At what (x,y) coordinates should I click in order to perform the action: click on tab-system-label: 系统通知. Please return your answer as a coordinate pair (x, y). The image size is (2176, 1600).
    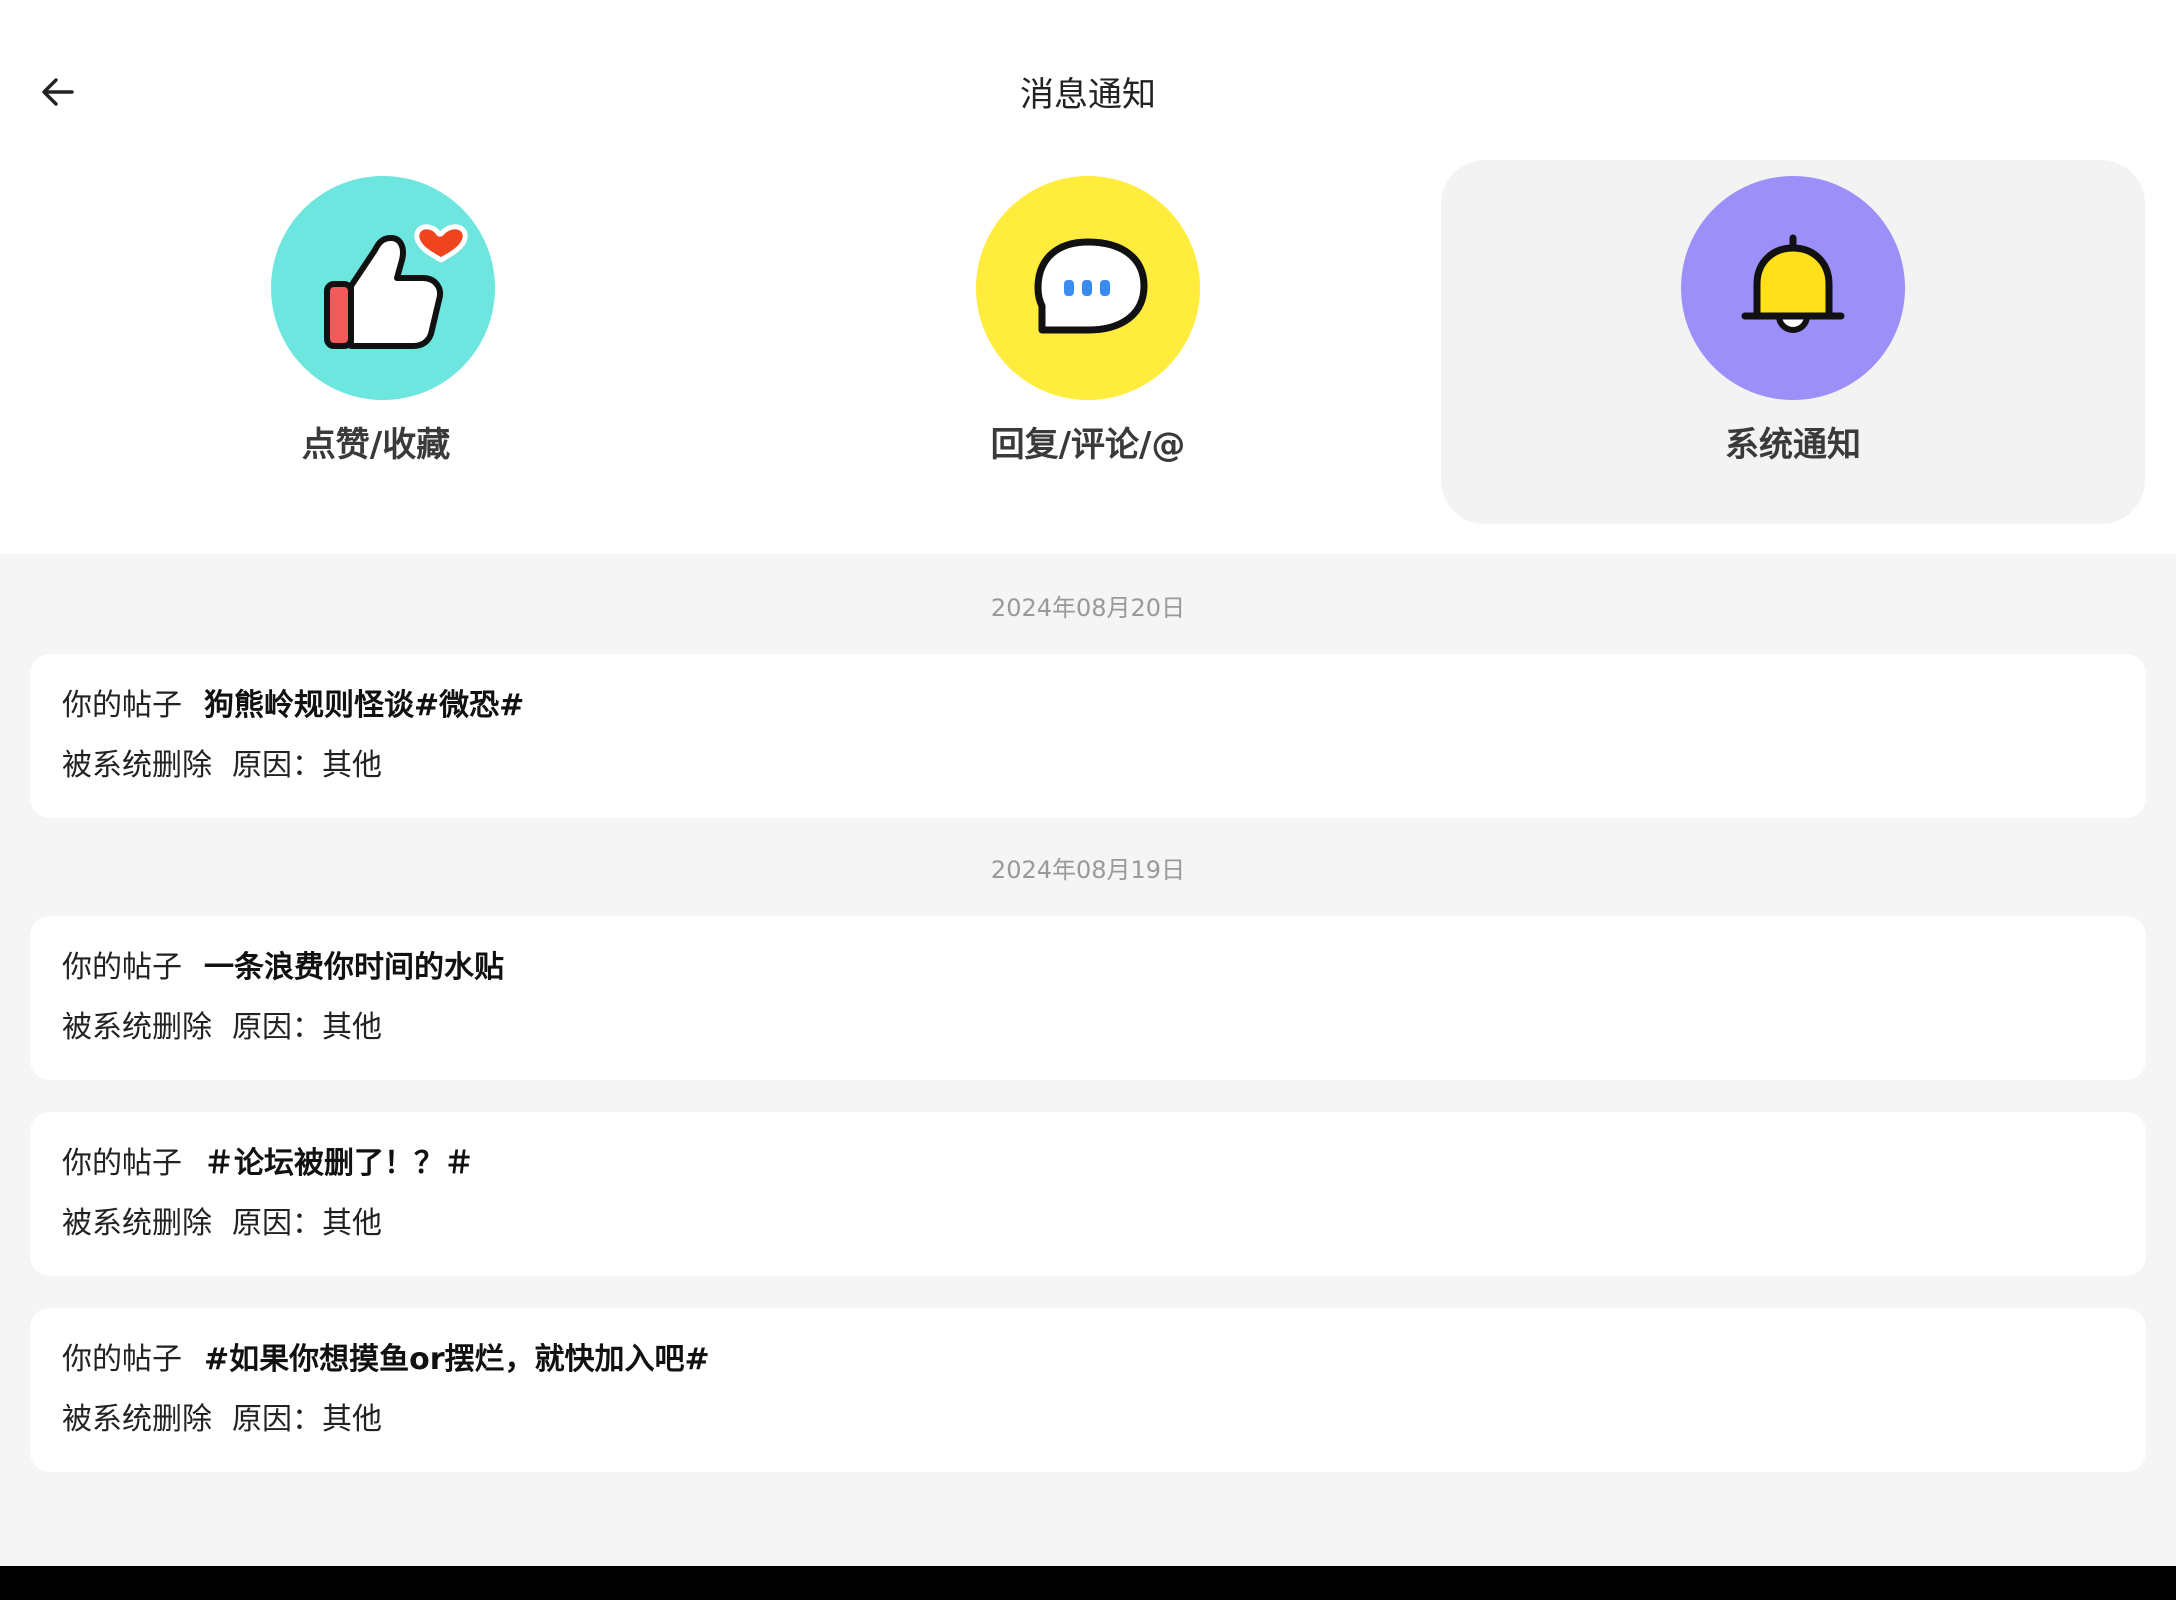
    Looking at the image, I should click on (1793, 445).